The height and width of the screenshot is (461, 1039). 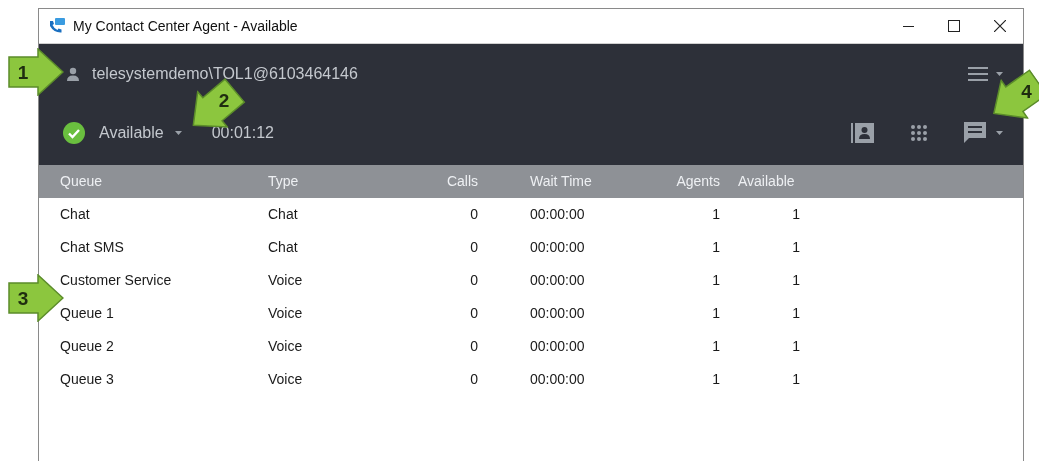 I want to click on chat-button, so click(x=983, y=133).